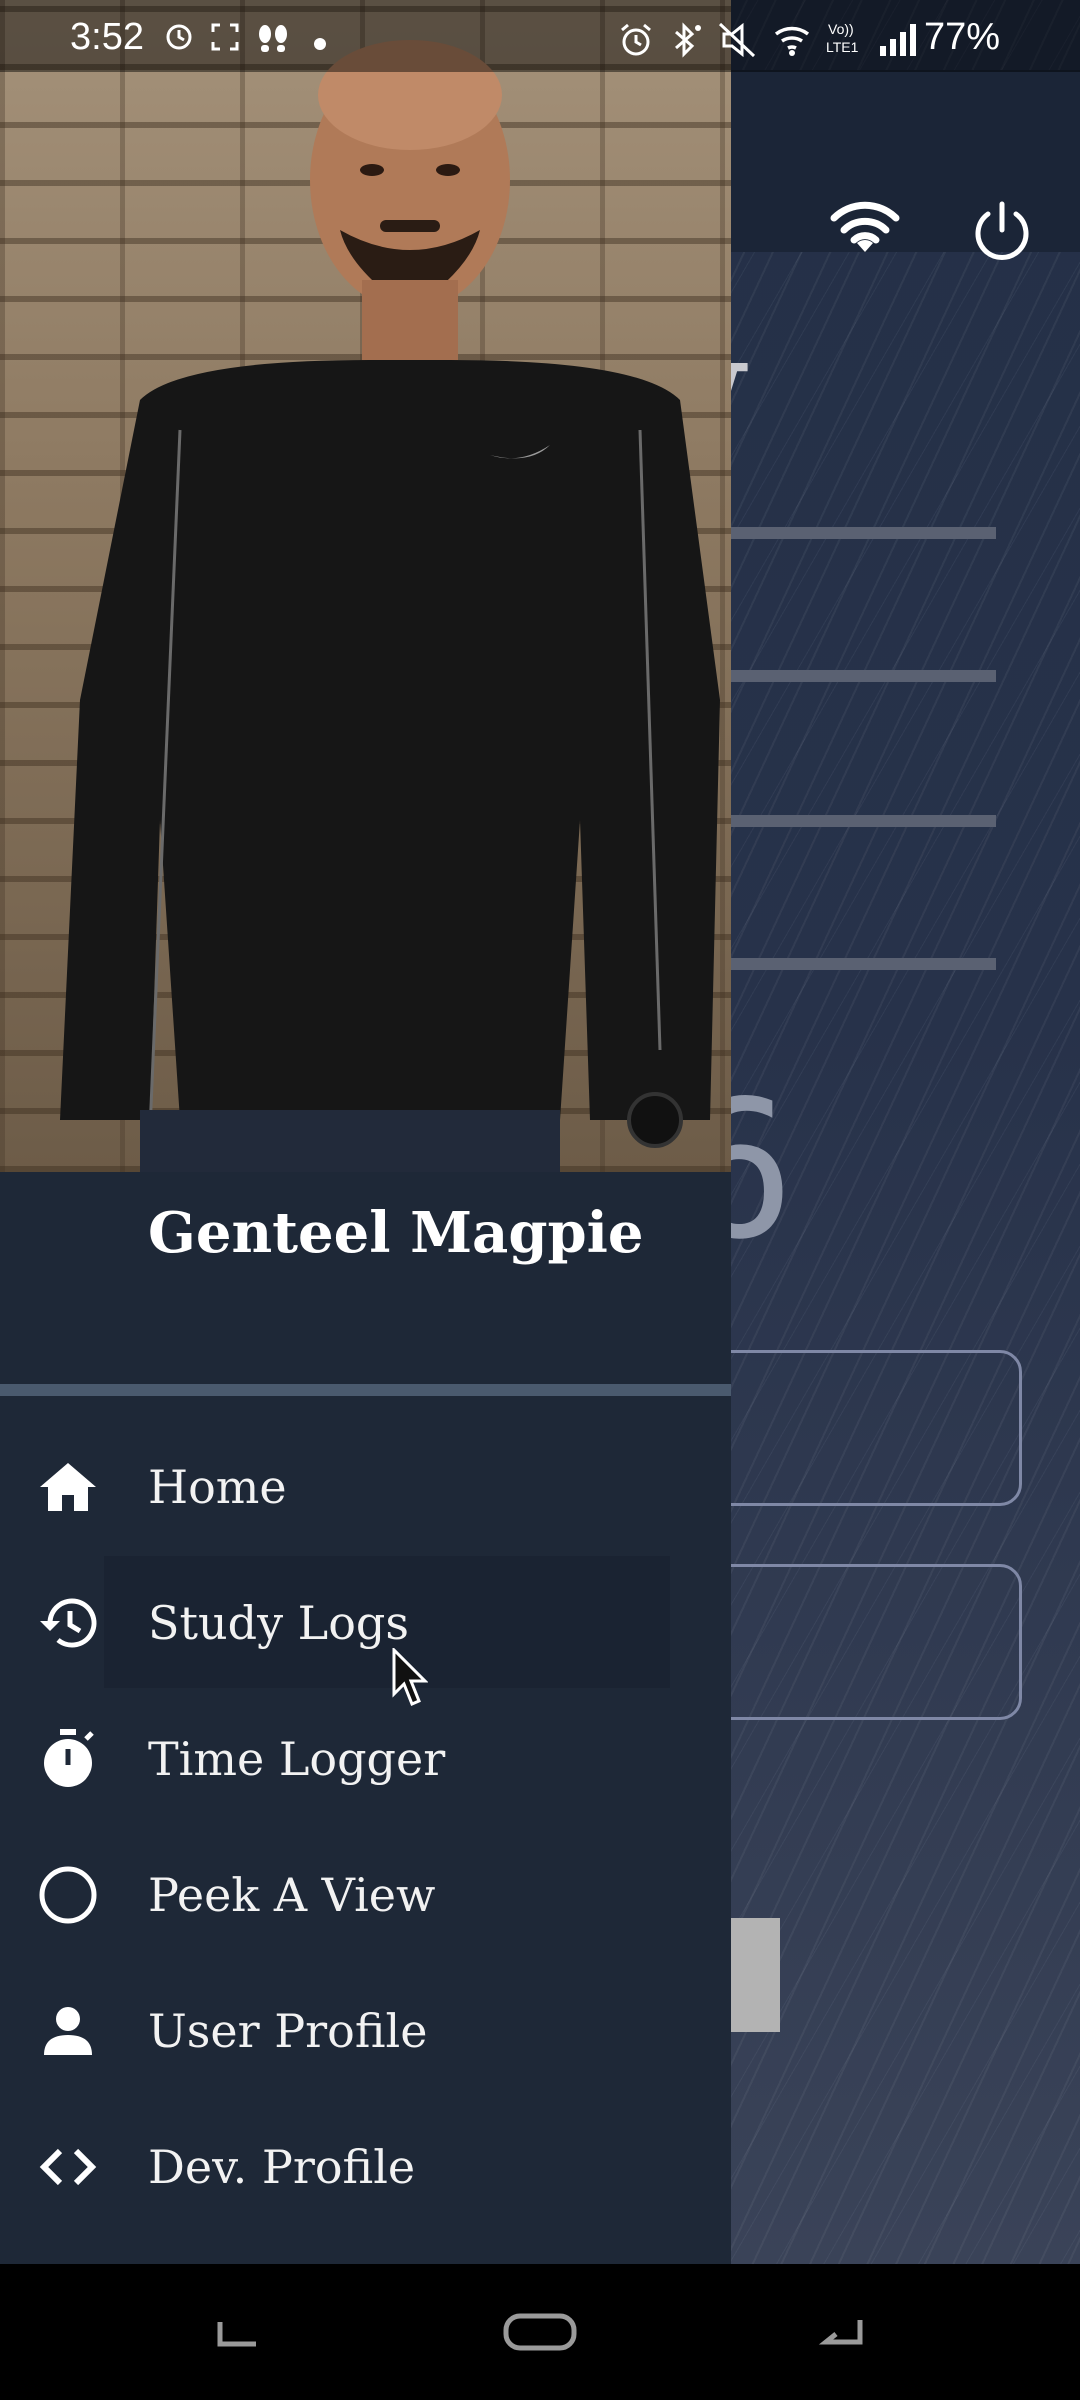 This screenshot has width=1080, height=2400. Describe the element at coordinates (320, 44) in the screenshot. I see `dot-icon` at that location.